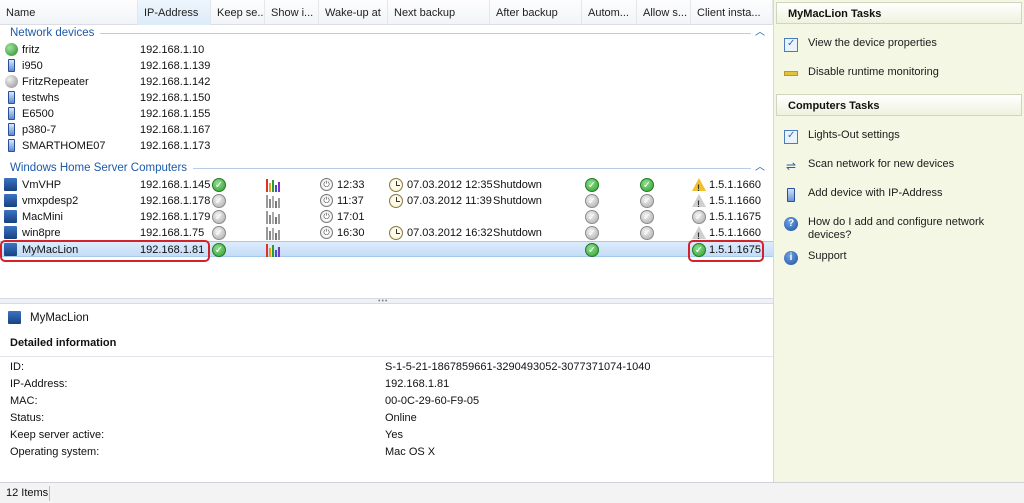 Image resolution: width=1024 pixels, height=503 pixels. I want to click on table-row: MacMini 192.168.1.179 ✓ ⏻ 17:01 ✓ ✓ ✓ 1.5.1.1675, so click(386, 217).